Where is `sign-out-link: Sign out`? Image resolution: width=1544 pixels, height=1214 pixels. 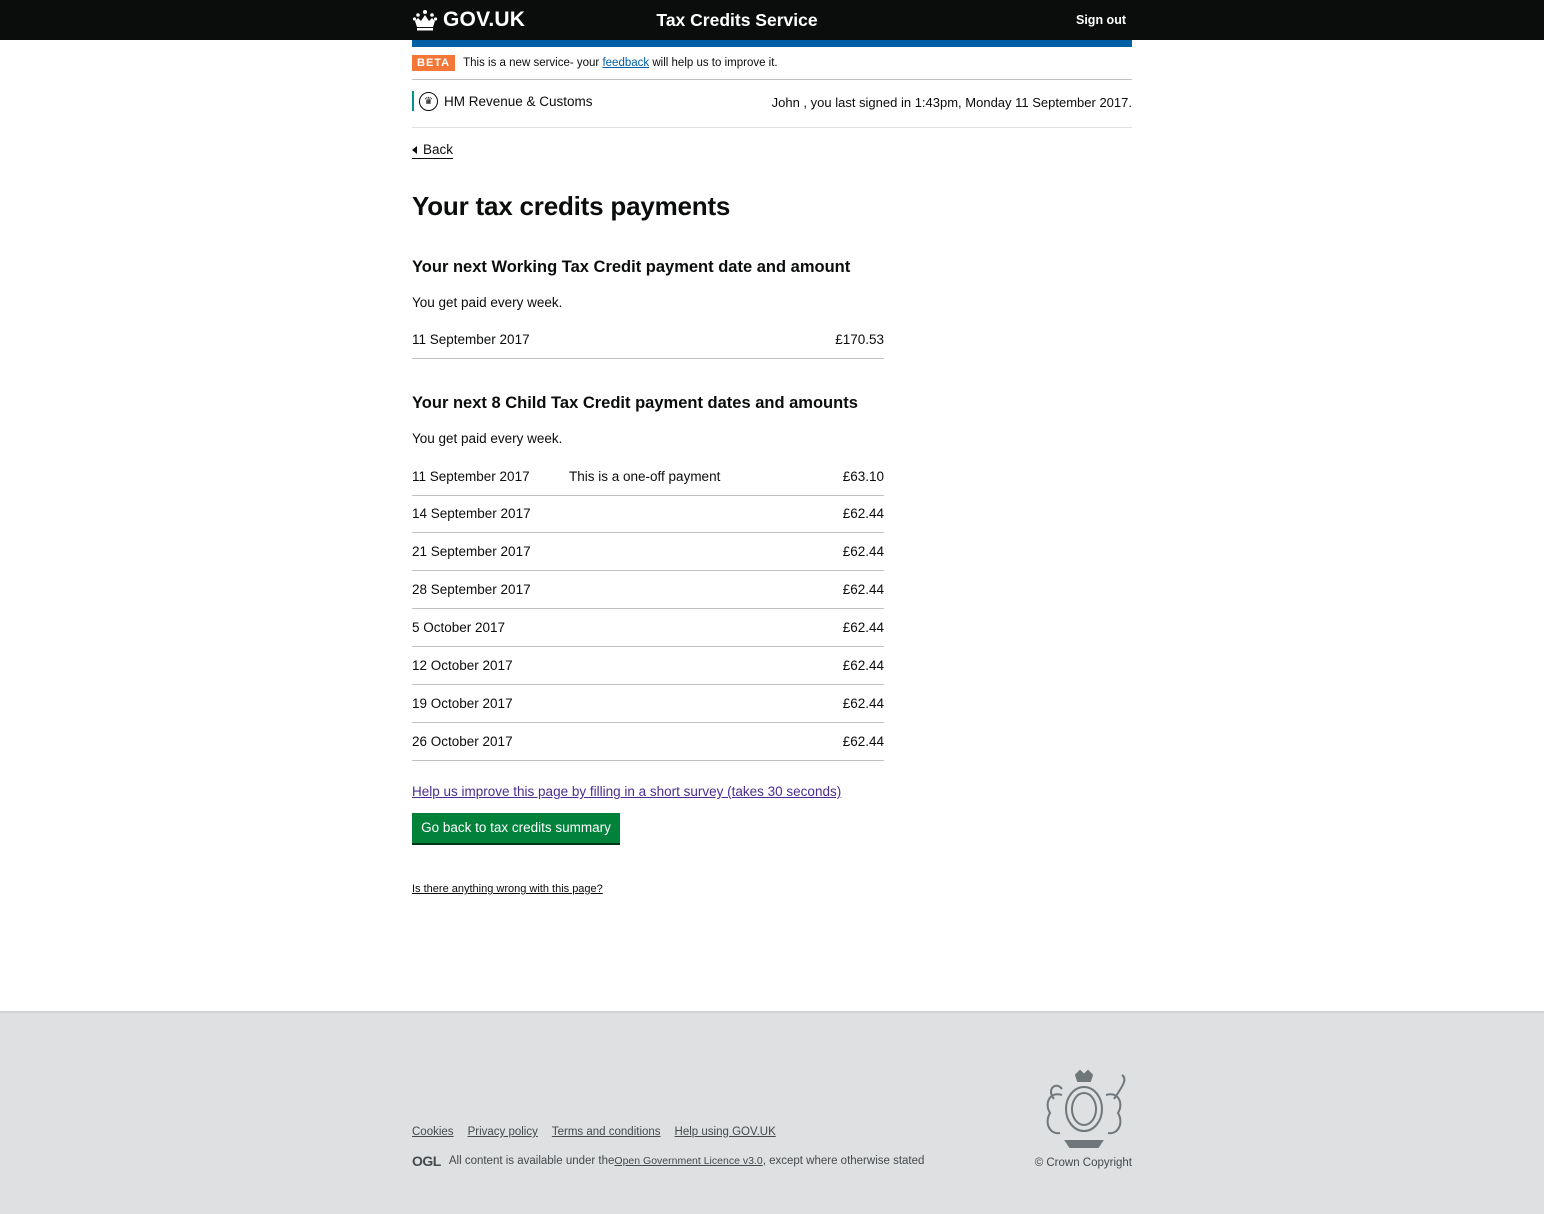 sign-out-link: Sign out is located at coordinates (1101, 20).